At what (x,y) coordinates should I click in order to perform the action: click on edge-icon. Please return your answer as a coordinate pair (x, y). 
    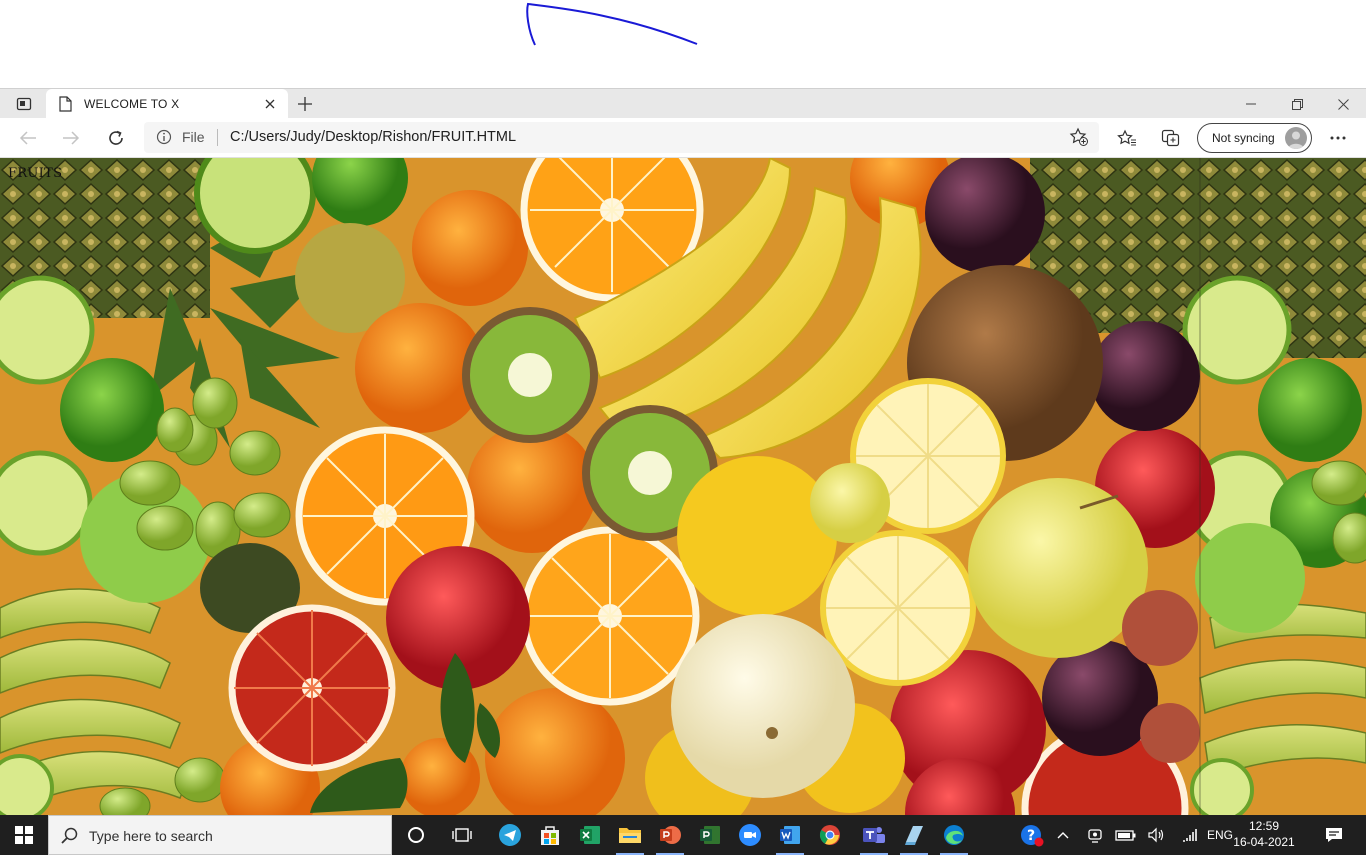
    Looking at the image, I should click on (954, 835).